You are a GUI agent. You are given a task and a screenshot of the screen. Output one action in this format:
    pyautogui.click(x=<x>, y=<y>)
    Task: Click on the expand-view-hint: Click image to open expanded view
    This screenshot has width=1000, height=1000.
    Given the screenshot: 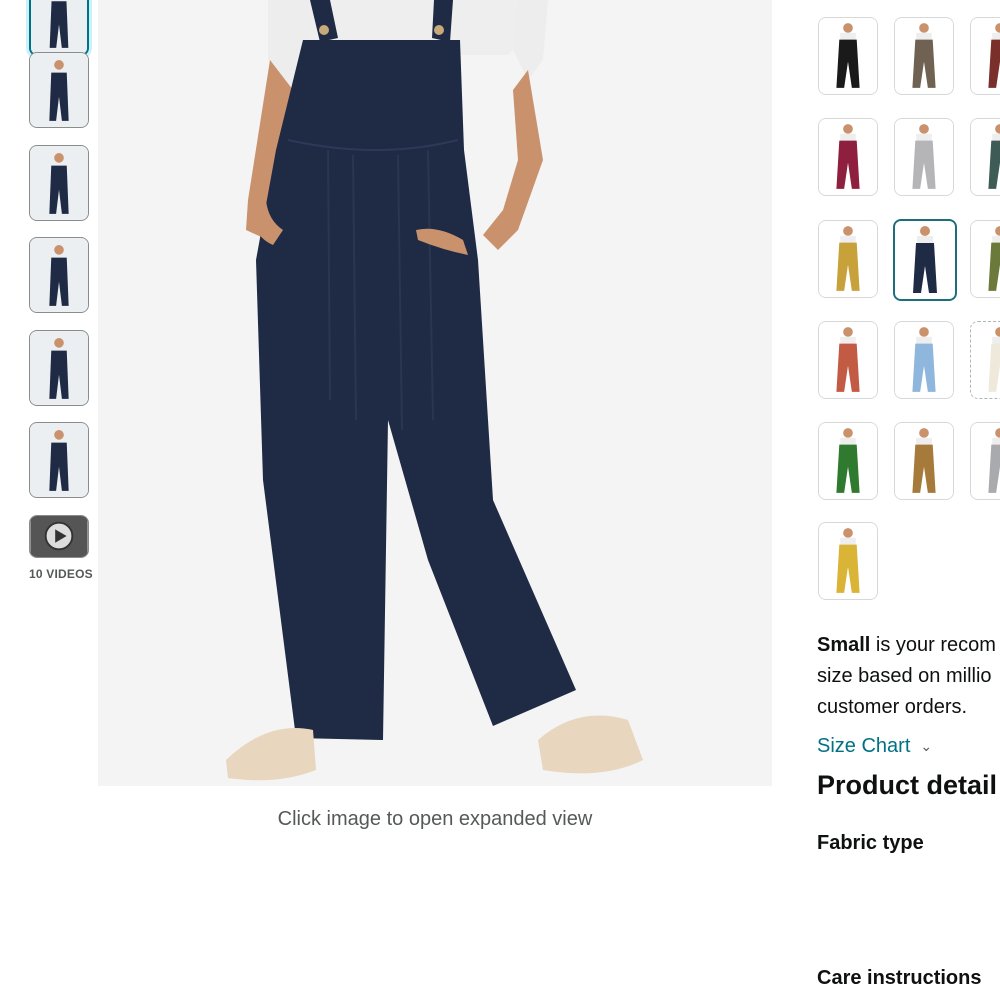 What is the action you would take?
    pyautogui.click(x=435, y=819)
    